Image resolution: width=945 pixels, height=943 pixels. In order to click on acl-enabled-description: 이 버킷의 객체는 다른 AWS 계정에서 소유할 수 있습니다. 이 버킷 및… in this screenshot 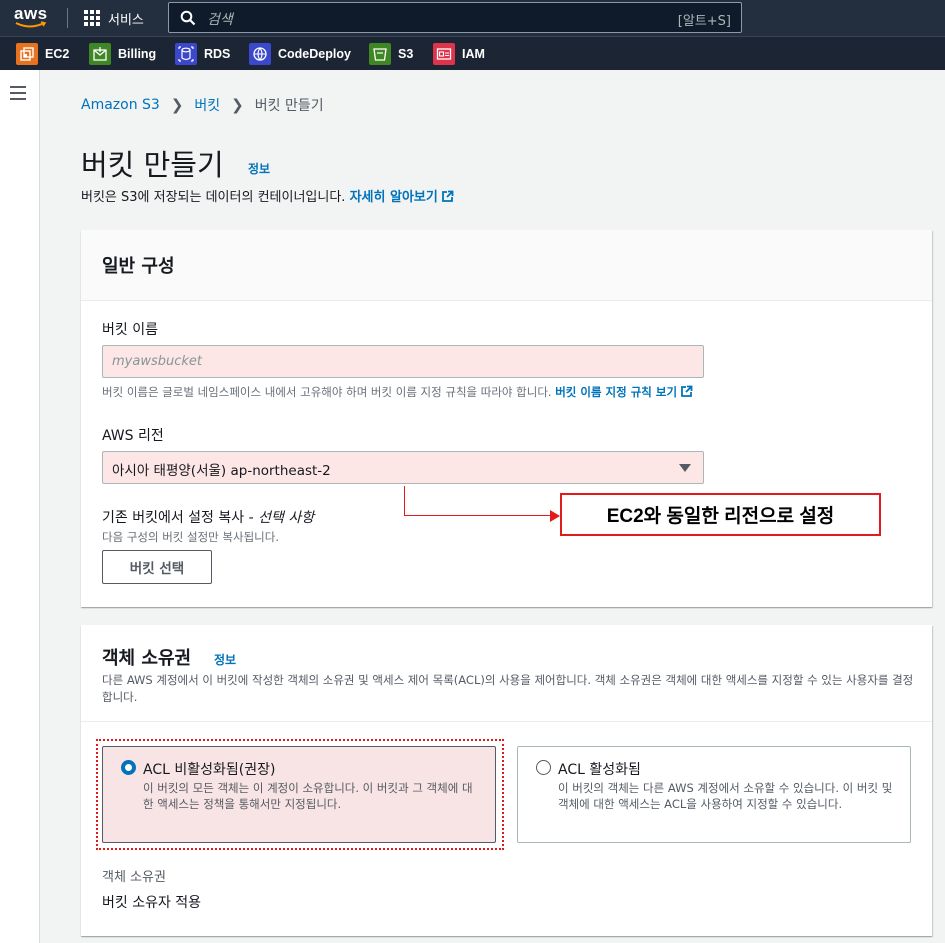, I will do `click(725, 796)`.